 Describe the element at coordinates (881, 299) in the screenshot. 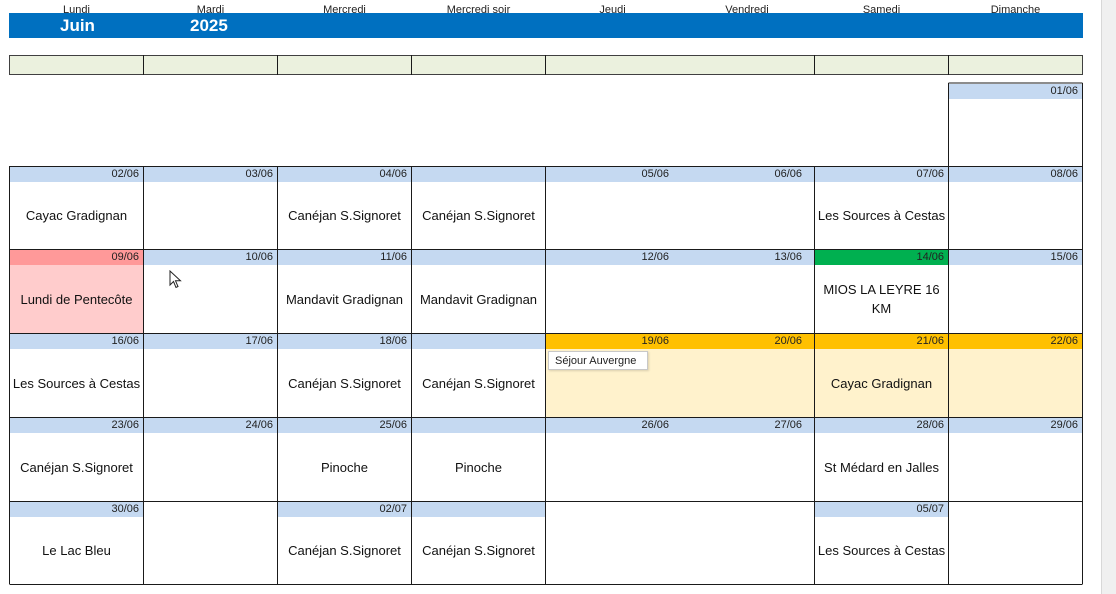

I see `race-event: MIOS LA LEYRE 16 KM` at that location.